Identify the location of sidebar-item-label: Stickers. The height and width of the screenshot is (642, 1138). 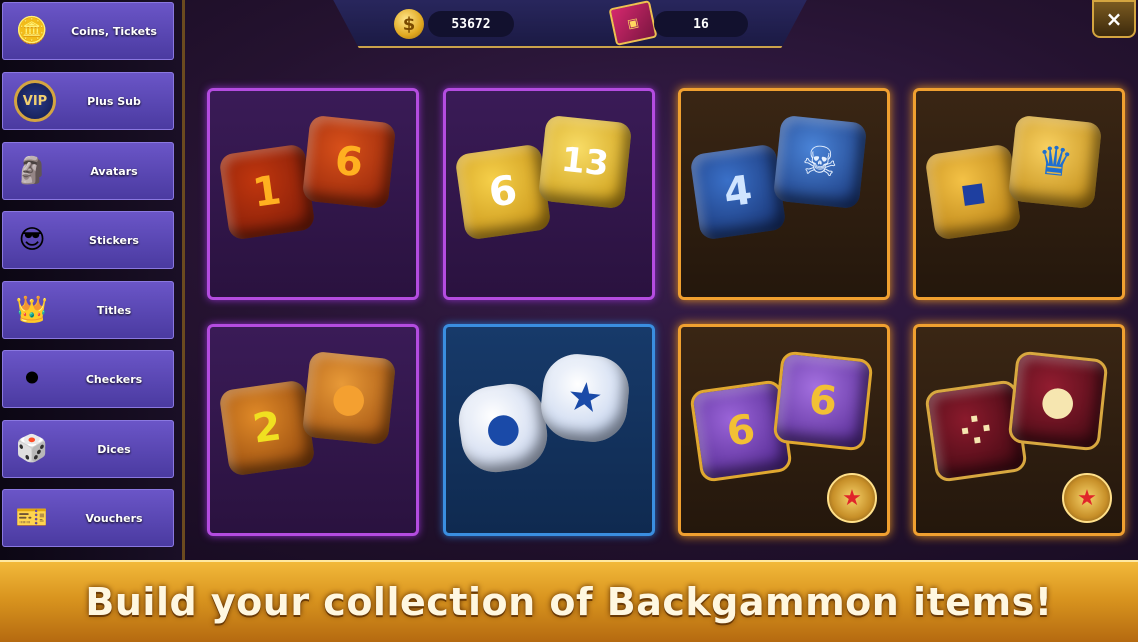
(114, 240).